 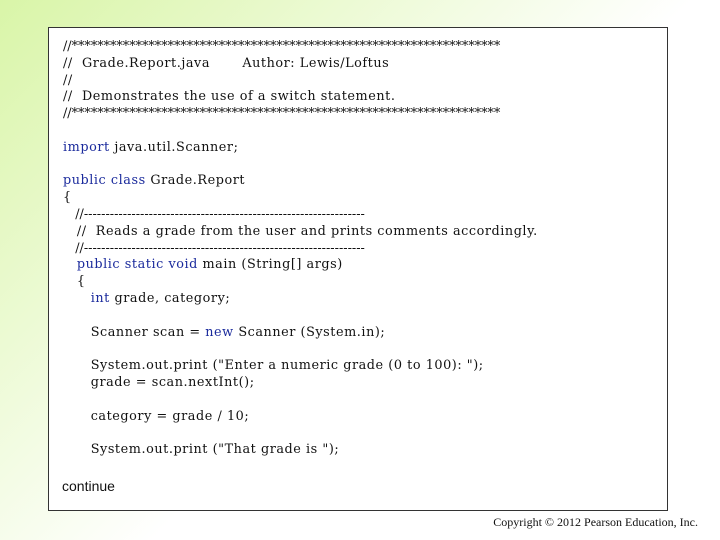 What do you see at coordinates (88, 486) in the screenshot?
I see `continue-label: continue` at bounding box center [88, 486].